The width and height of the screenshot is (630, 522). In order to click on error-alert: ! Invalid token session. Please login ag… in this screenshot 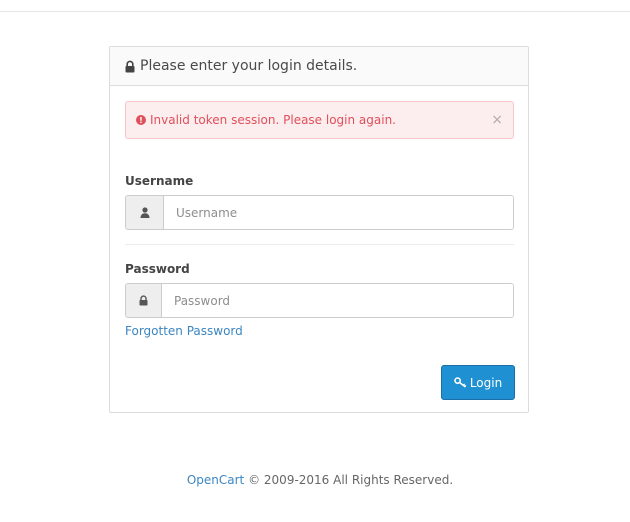, I will do `click(319, 120)`.